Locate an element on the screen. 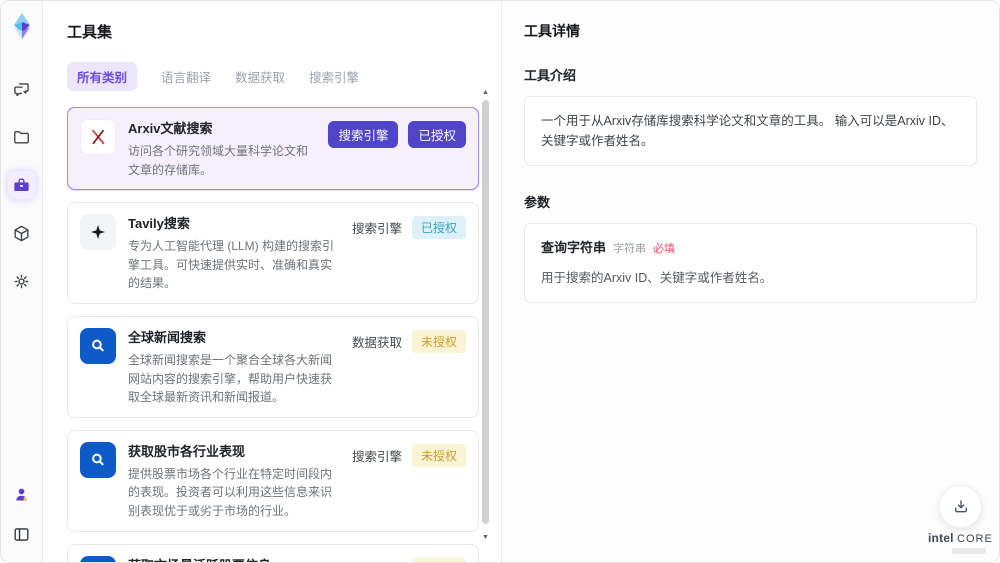 The width and height of the screenshot is (1000, 563). core-wordmark: CORE is located at coordinates (975, 539).